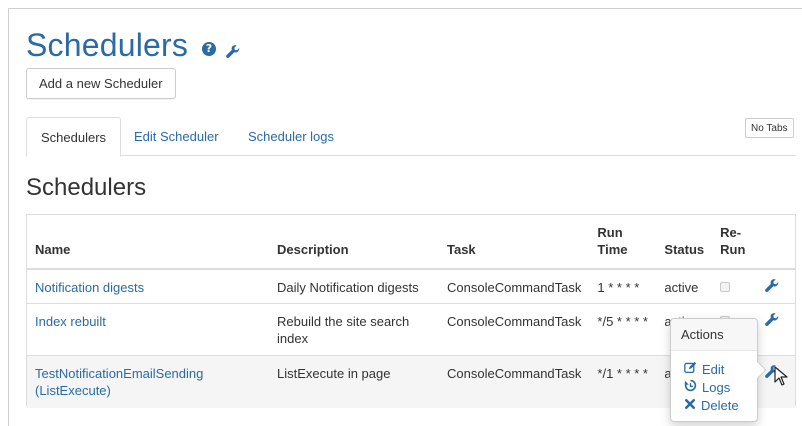  Describe the element at coordinates (354, 381) in the screenshot. I see `scheduler-description: ListExecute in page` at that location.